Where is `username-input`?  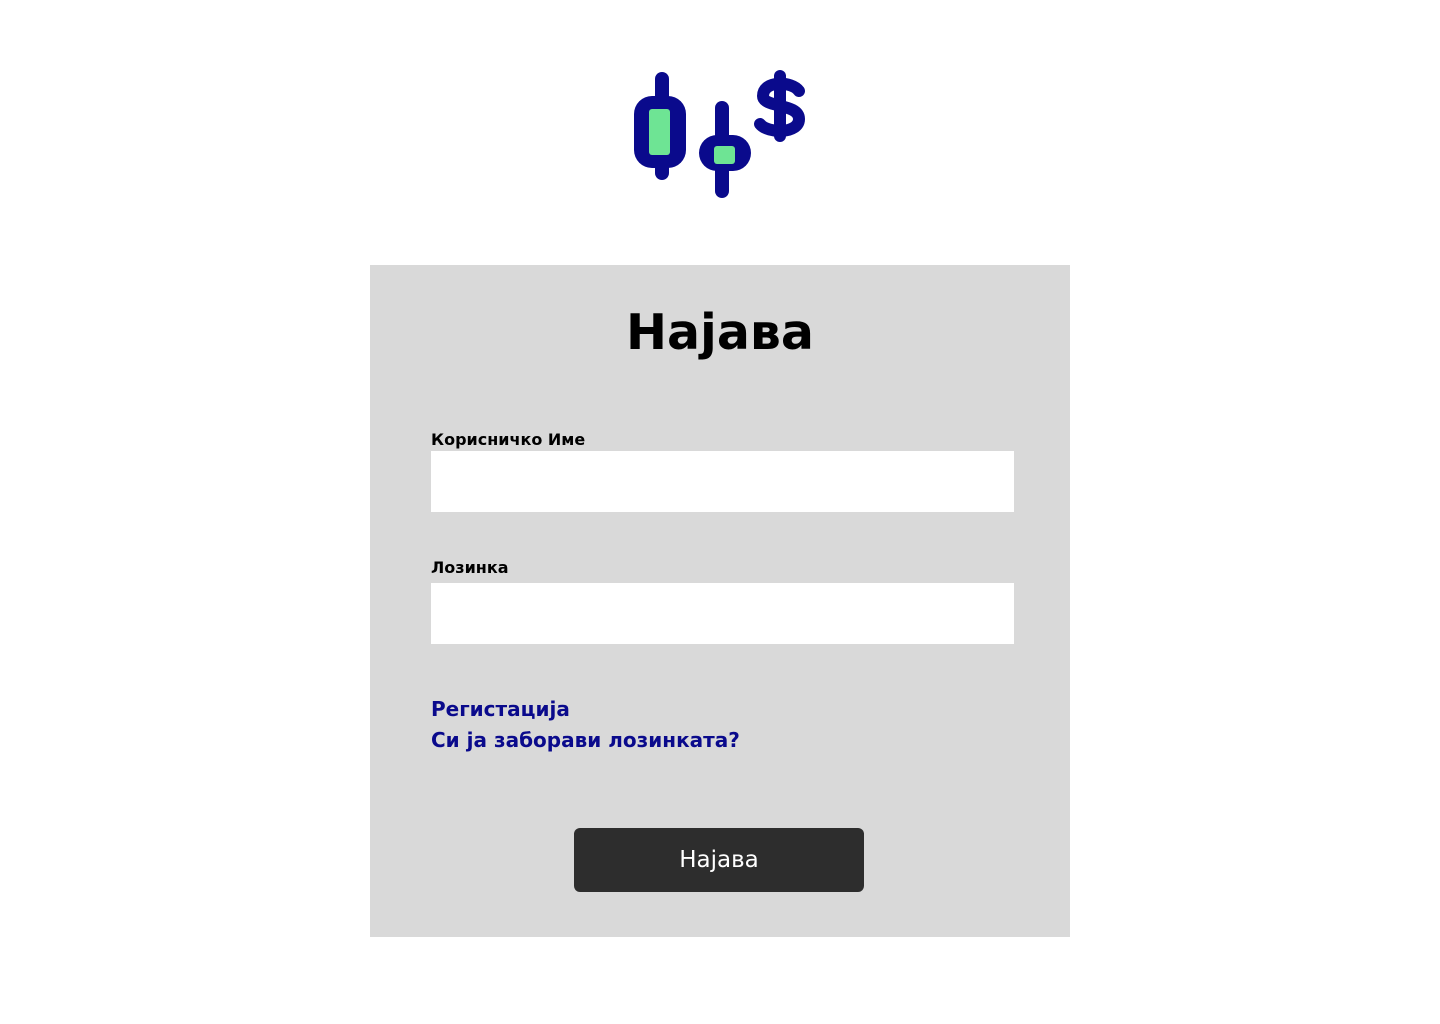 username-input is located at coordinates (722, 481).